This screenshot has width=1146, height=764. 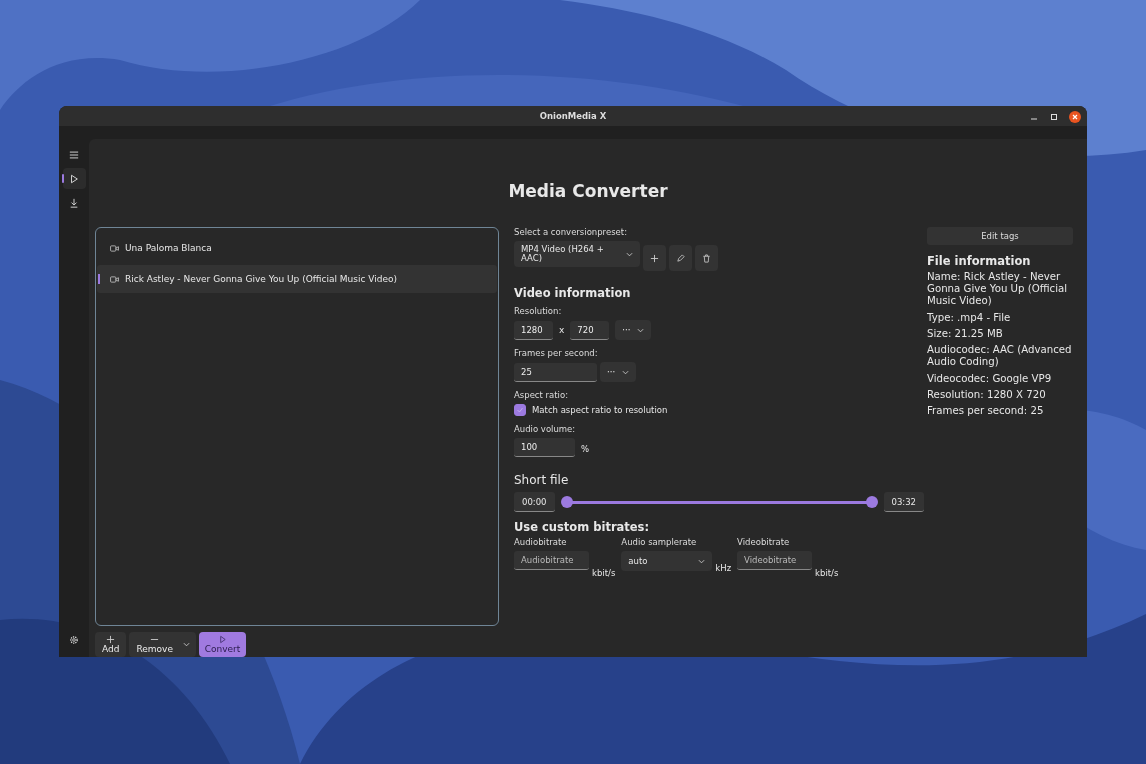 I want to click on fps-field: 25, so click(x=555, y=372).